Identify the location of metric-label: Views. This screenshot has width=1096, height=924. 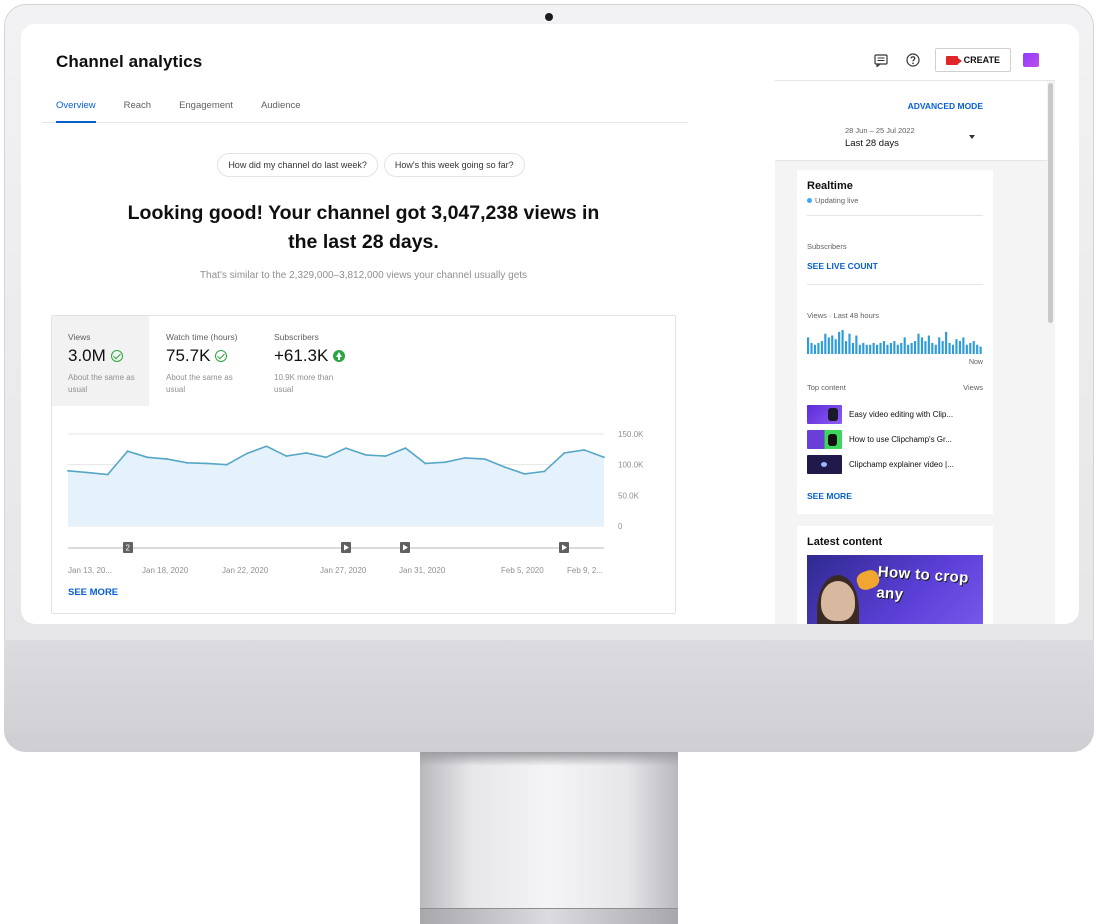
(79, 337).